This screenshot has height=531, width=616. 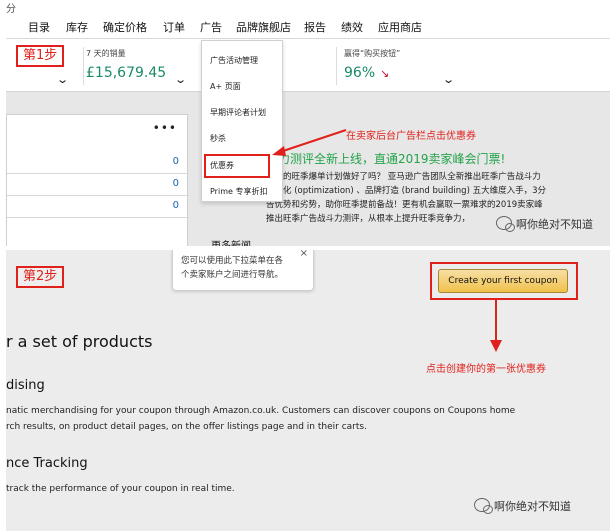 I want to click on news-line: 推出旺季广告战斗力测评，从根本上提升旺季竞争力，, so click(x=368, y=219).